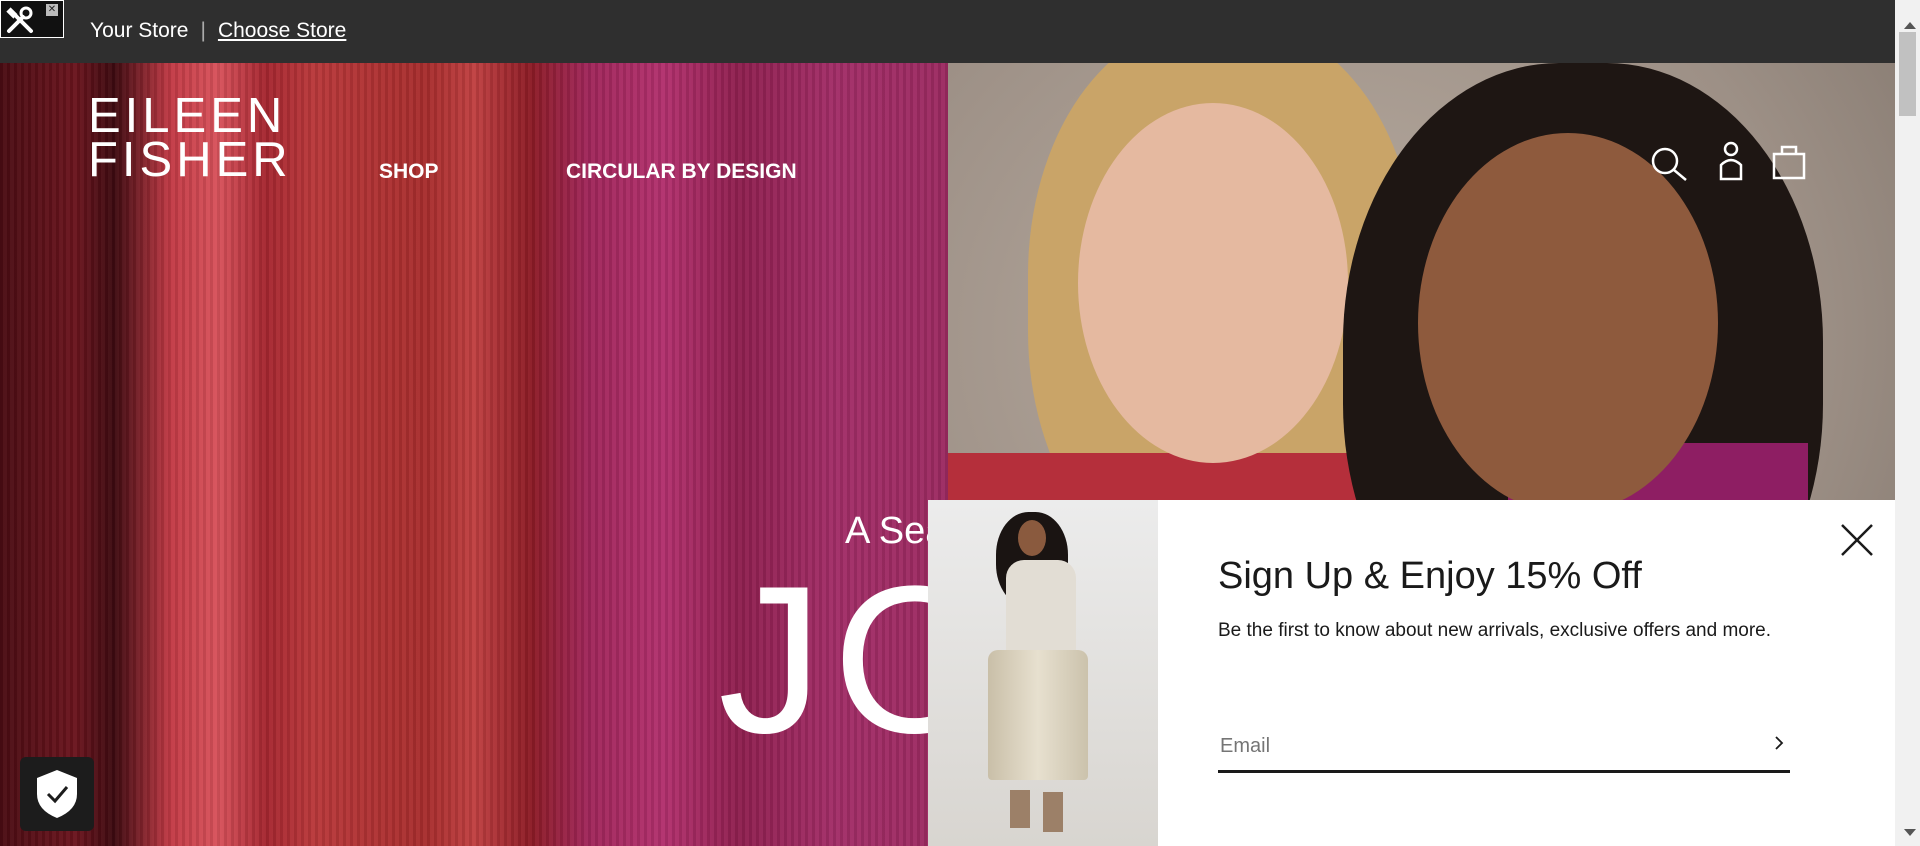  Describe the element at coordinates (1731, 163) in the screenshot. I see `account-icon` at that location.